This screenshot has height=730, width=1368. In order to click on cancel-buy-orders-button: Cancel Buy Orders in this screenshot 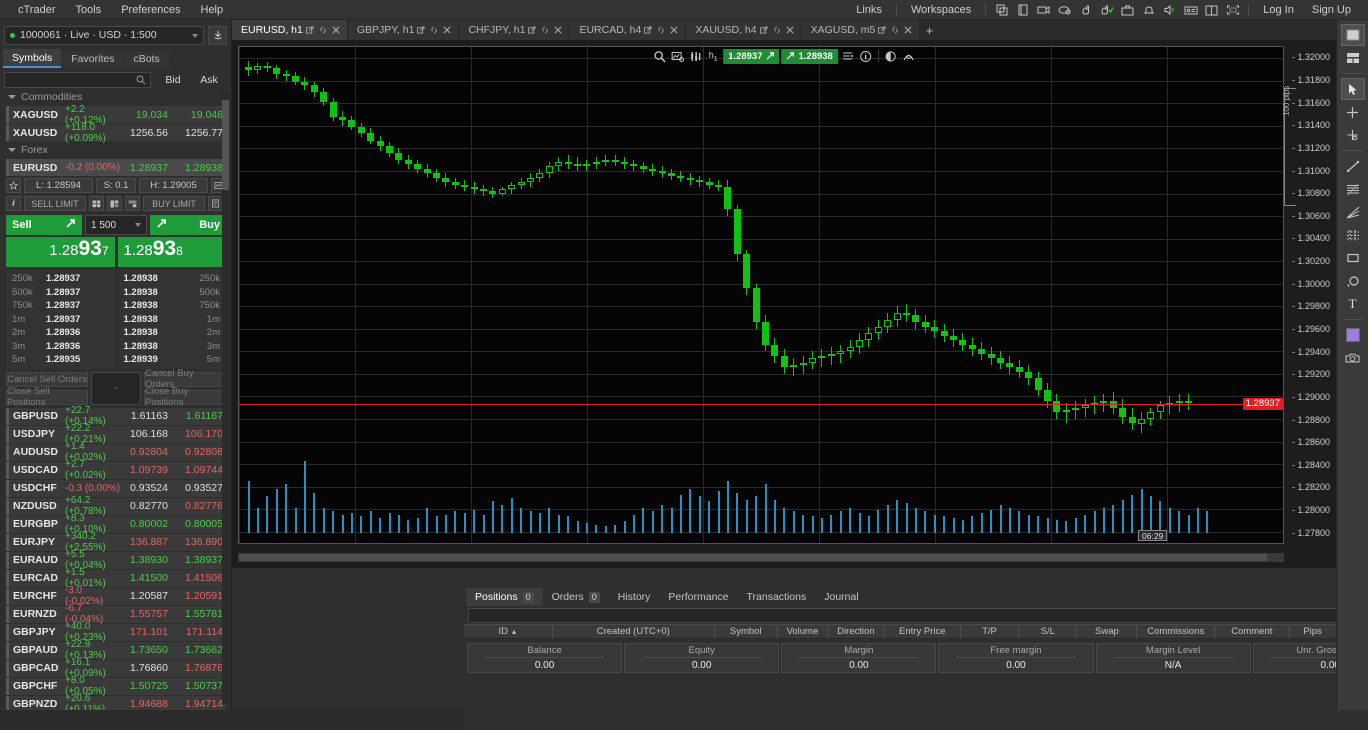, I will do `click(185, 379)`.